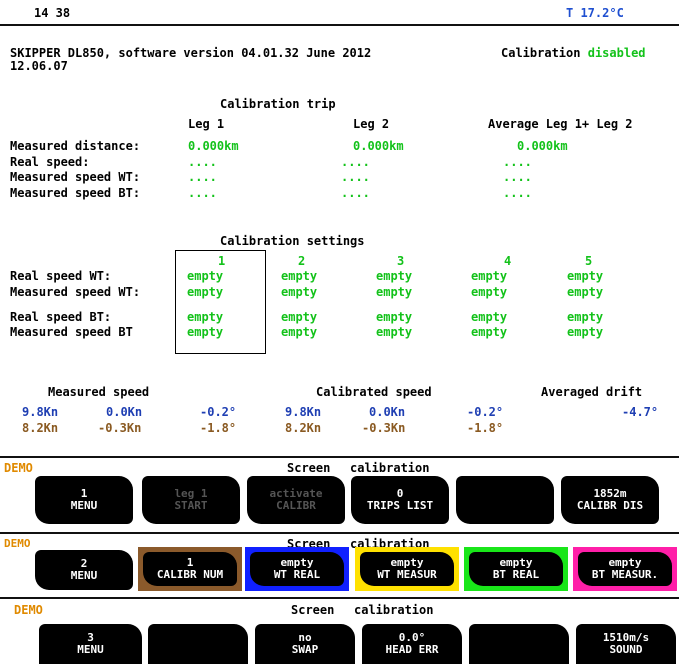  What do you see at coordinates (99, 392) in the screenshot?
I see `measured-speed-title: Measured speed` at bounding box center [99, 392].